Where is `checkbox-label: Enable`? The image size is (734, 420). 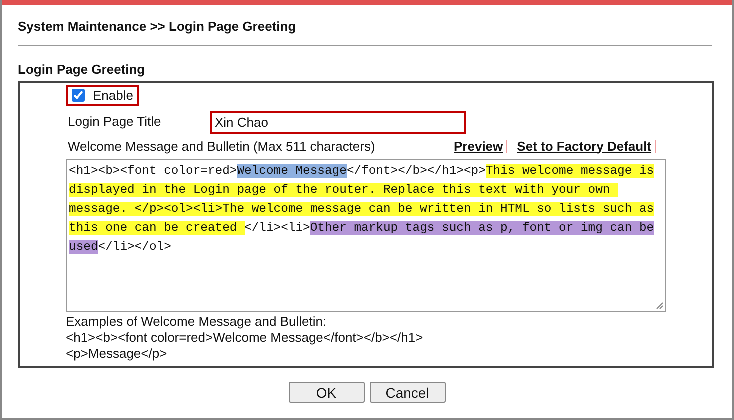
checkbox-label: Enable is located at coordinates (113, 95).